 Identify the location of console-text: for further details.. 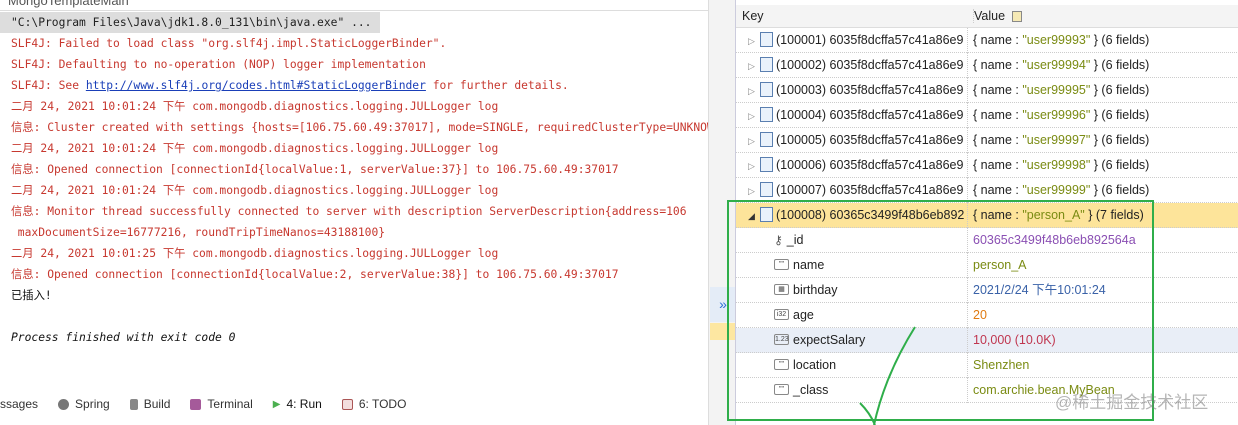
(497, 85).